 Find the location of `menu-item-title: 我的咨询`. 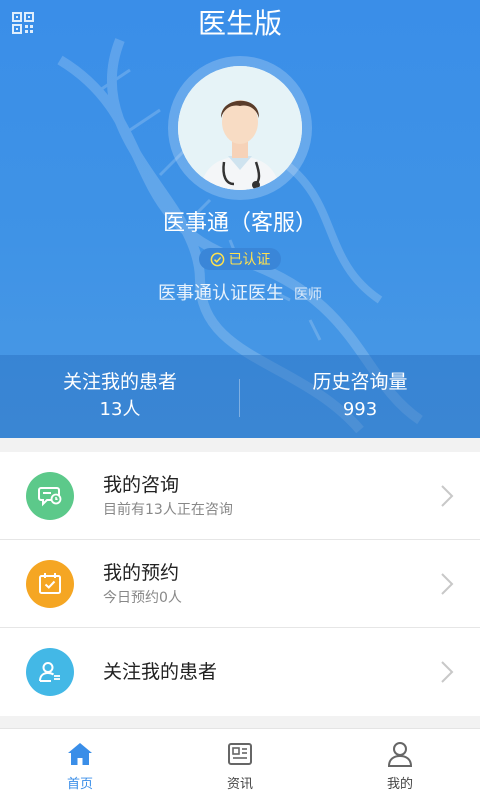

menu-item-title: 我的咨询 is located at coordinates (141, 485).